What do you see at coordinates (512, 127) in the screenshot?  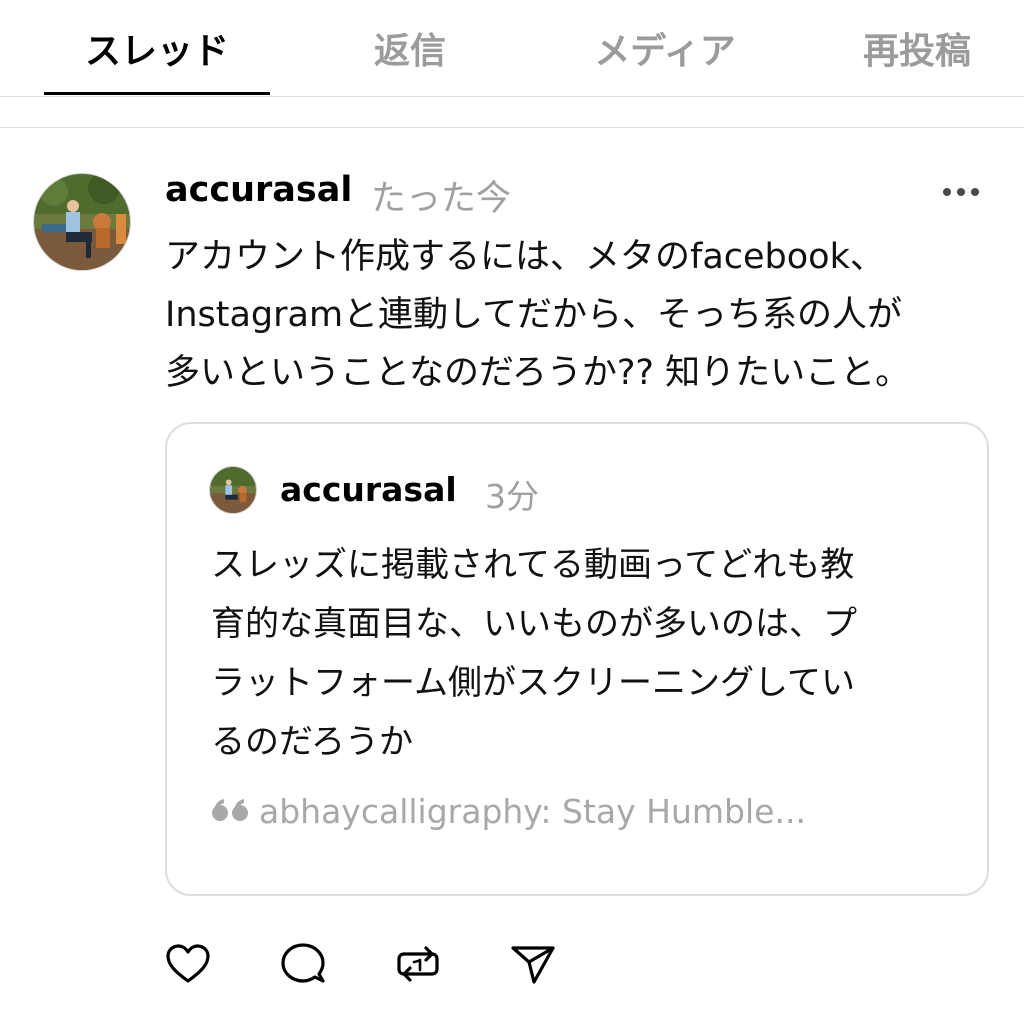 I see `divider` at bounding box center [512, 127].